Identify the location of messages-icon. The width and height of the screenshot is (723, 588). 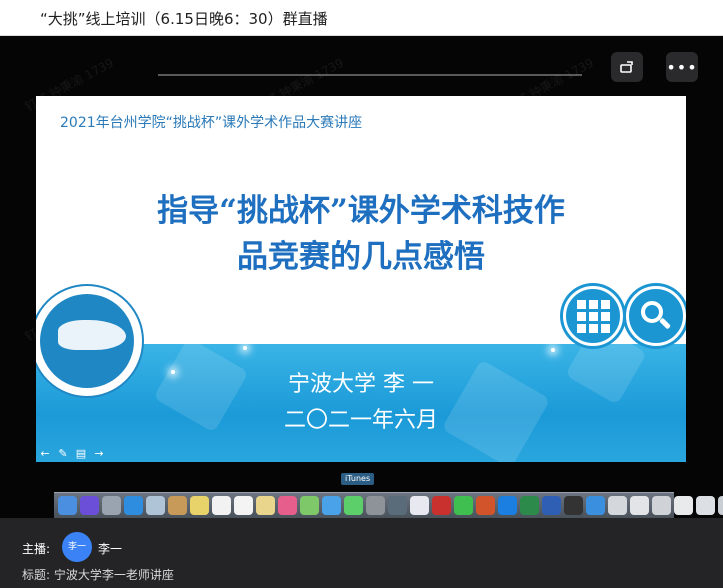
(353, 505).